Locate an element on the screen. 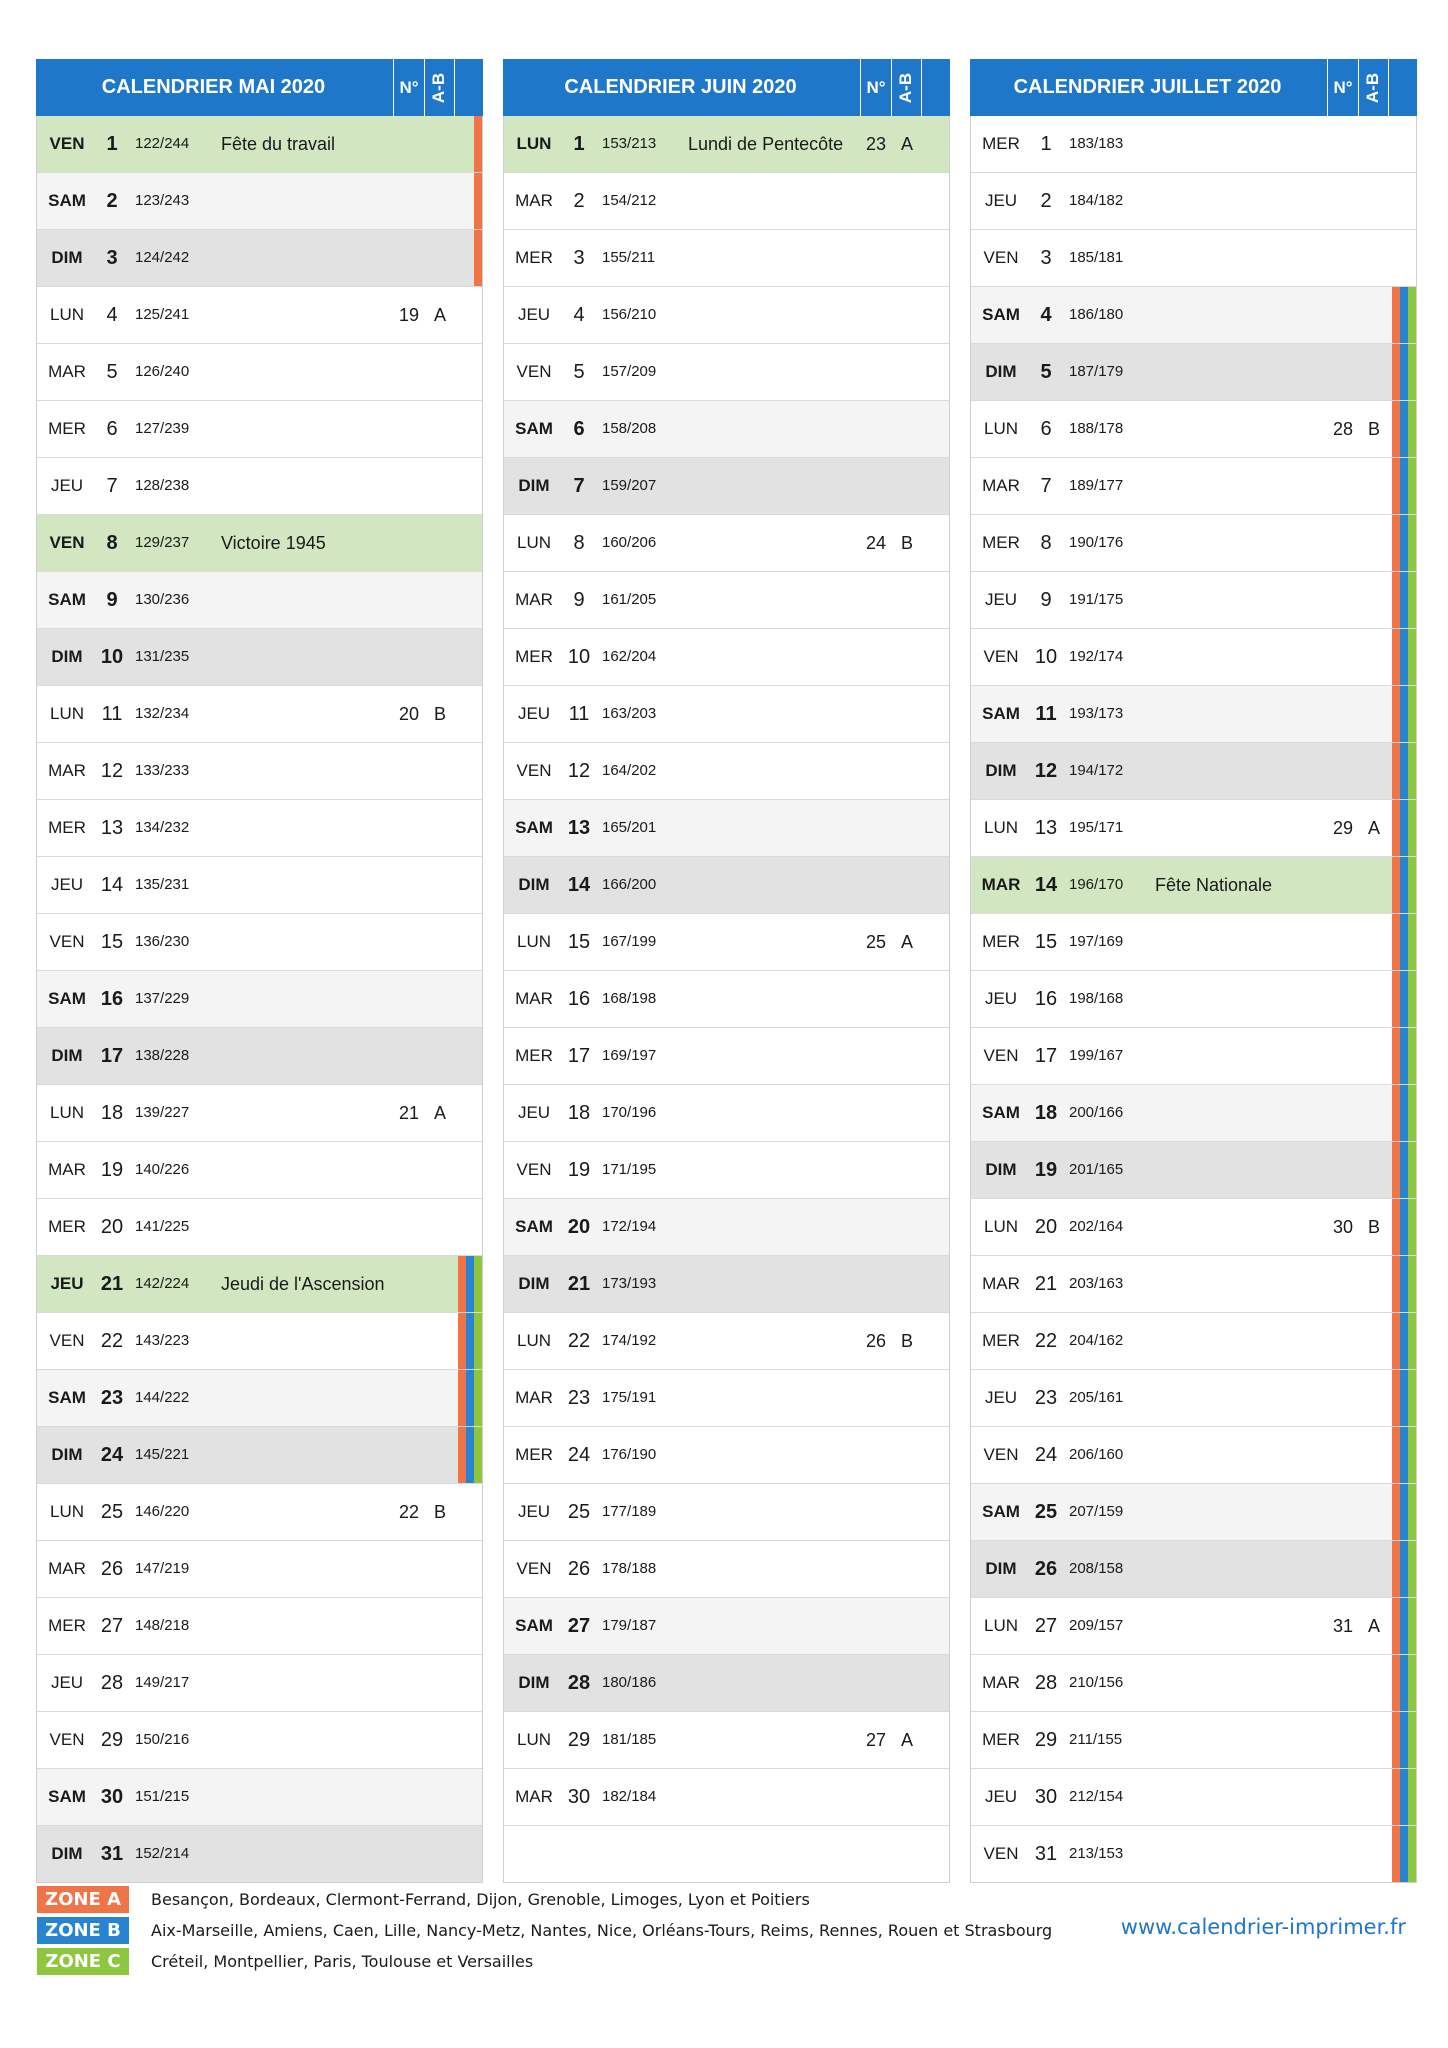 This screenshot has width=1448, height=2048. day-of-year: 139/227 is located at coordinates (162, 1112).